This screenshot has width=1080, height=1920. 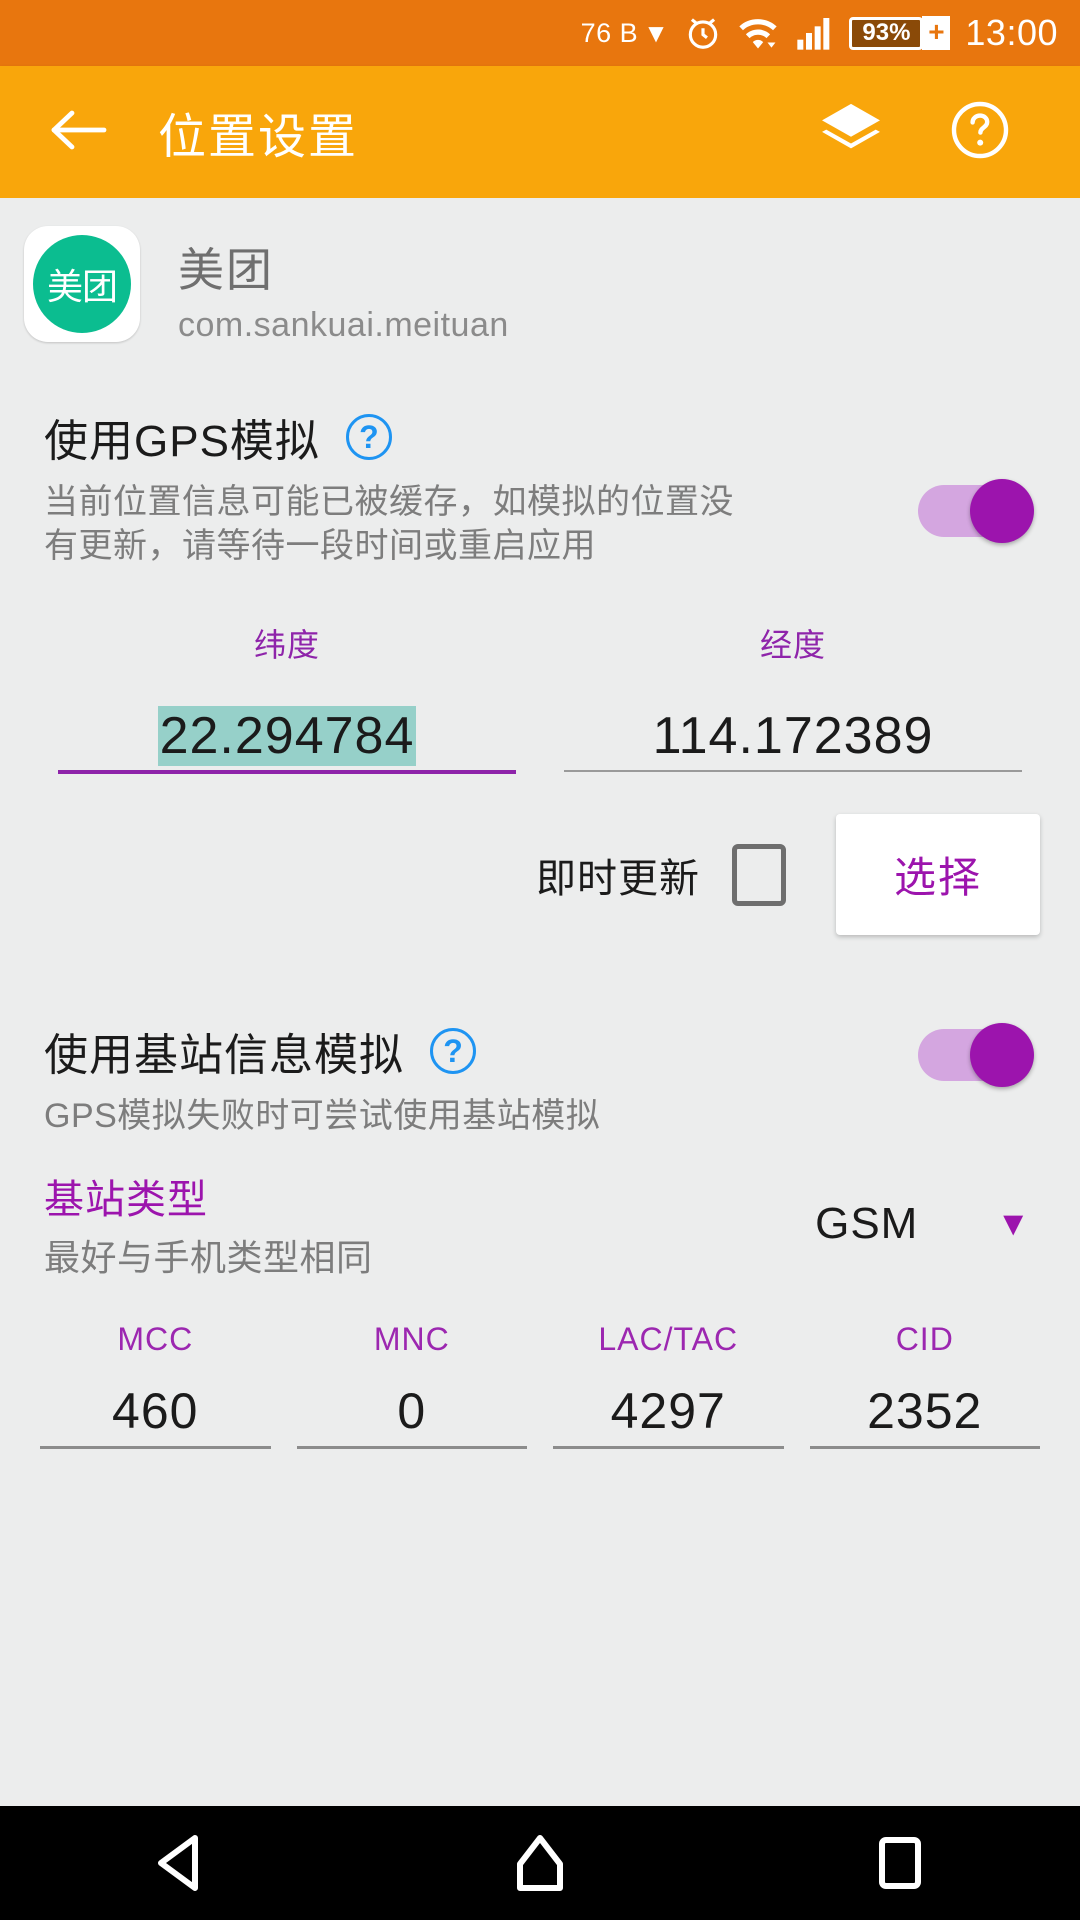 I want to click on mnc-label: MNC, so click(x=411, y=1338).